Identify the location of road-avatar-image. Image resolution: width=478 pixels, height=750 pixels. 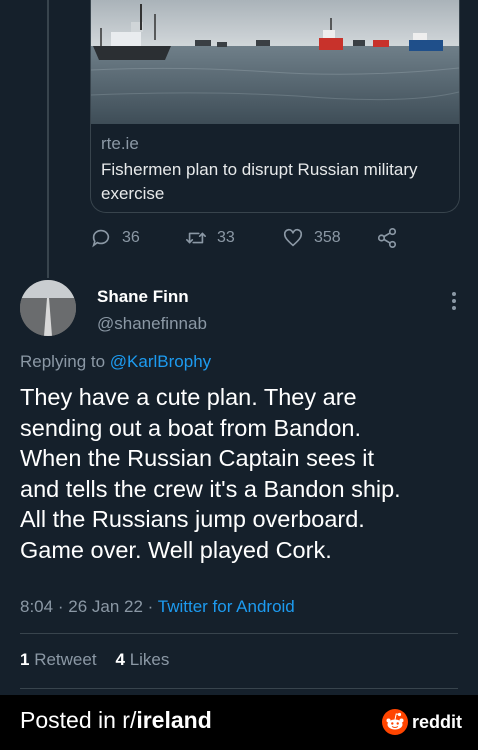
(48, 308).